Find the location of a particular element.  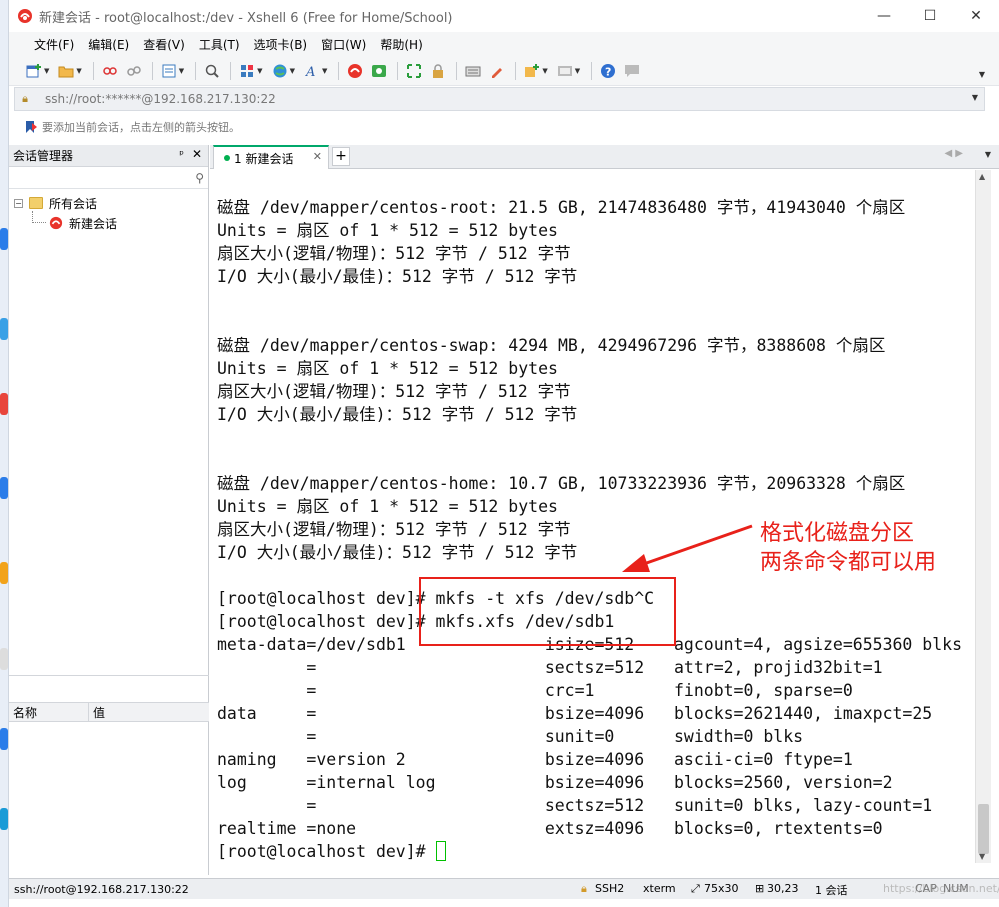

session-tree: − 所有会话 新建会话 is located at coordinates (108, 211).